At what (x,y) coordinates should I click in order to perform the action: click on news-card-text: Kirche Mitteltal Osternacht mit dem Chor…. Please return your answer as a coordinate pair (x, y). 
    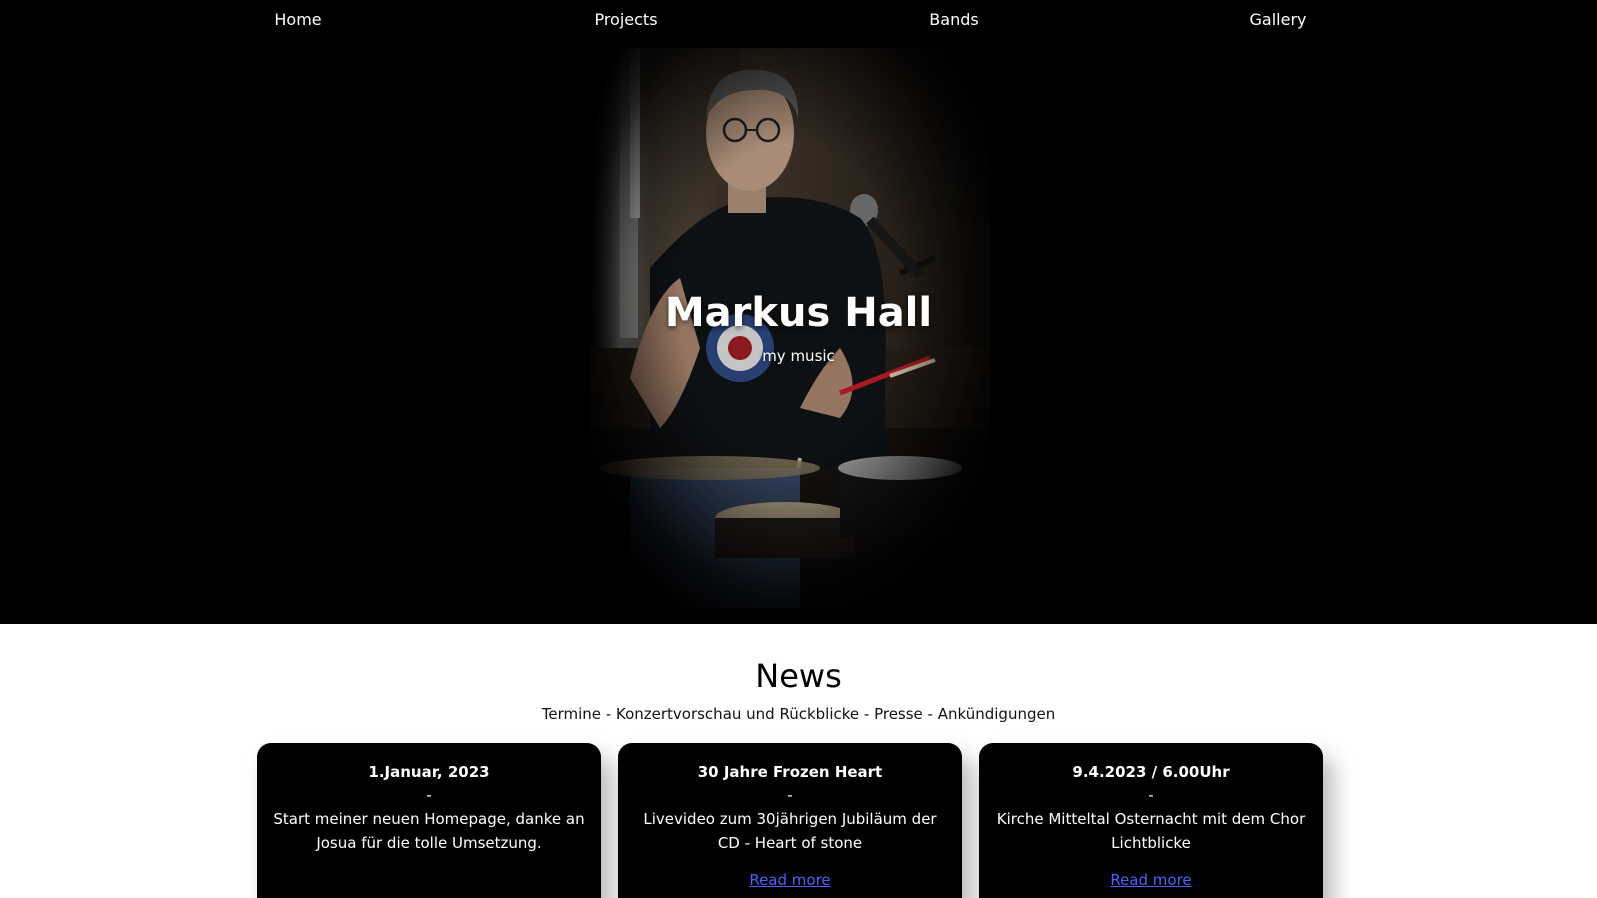
    Looking at the image, I should click on (1151, 831).